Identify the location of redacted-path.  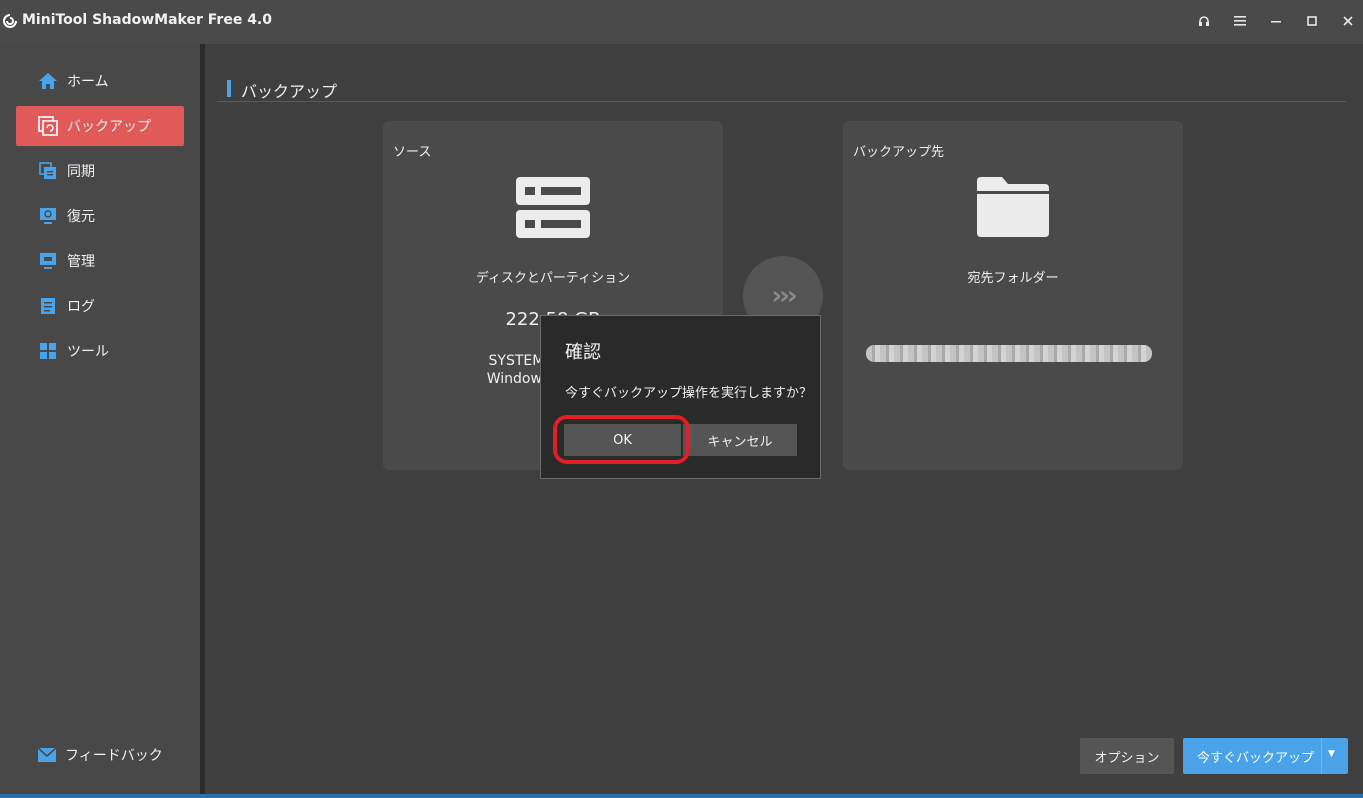
(1009, 353).